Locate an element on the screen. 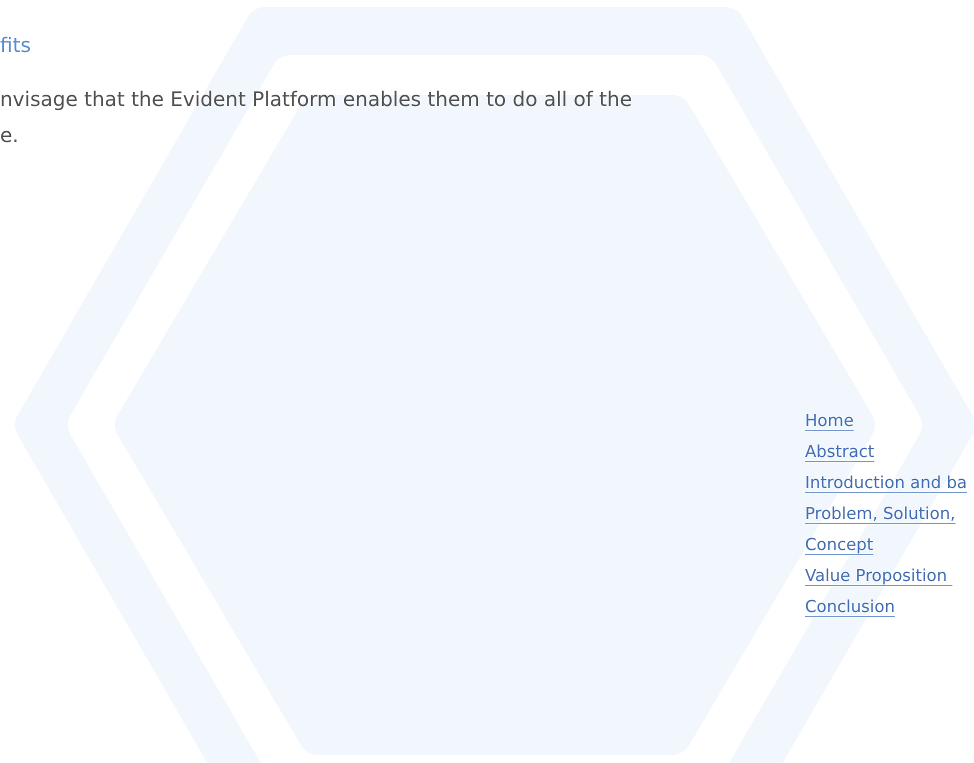  nav-link: Problem, Solution, is located at coordinates (880, 514).